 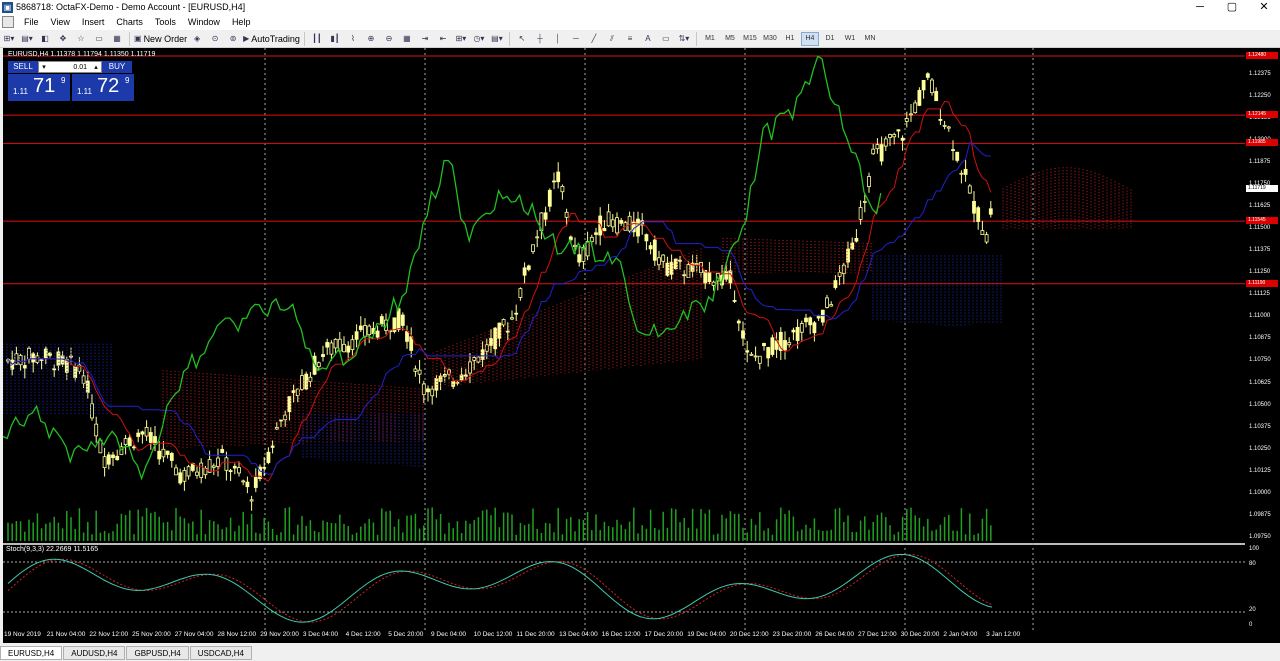 What do you see at coordinates (52, 549) in the screenshot?
I see `stochastic-label: Stoch(9,3,3) 22.2669 11.5165` at bounding box center [52, 549].